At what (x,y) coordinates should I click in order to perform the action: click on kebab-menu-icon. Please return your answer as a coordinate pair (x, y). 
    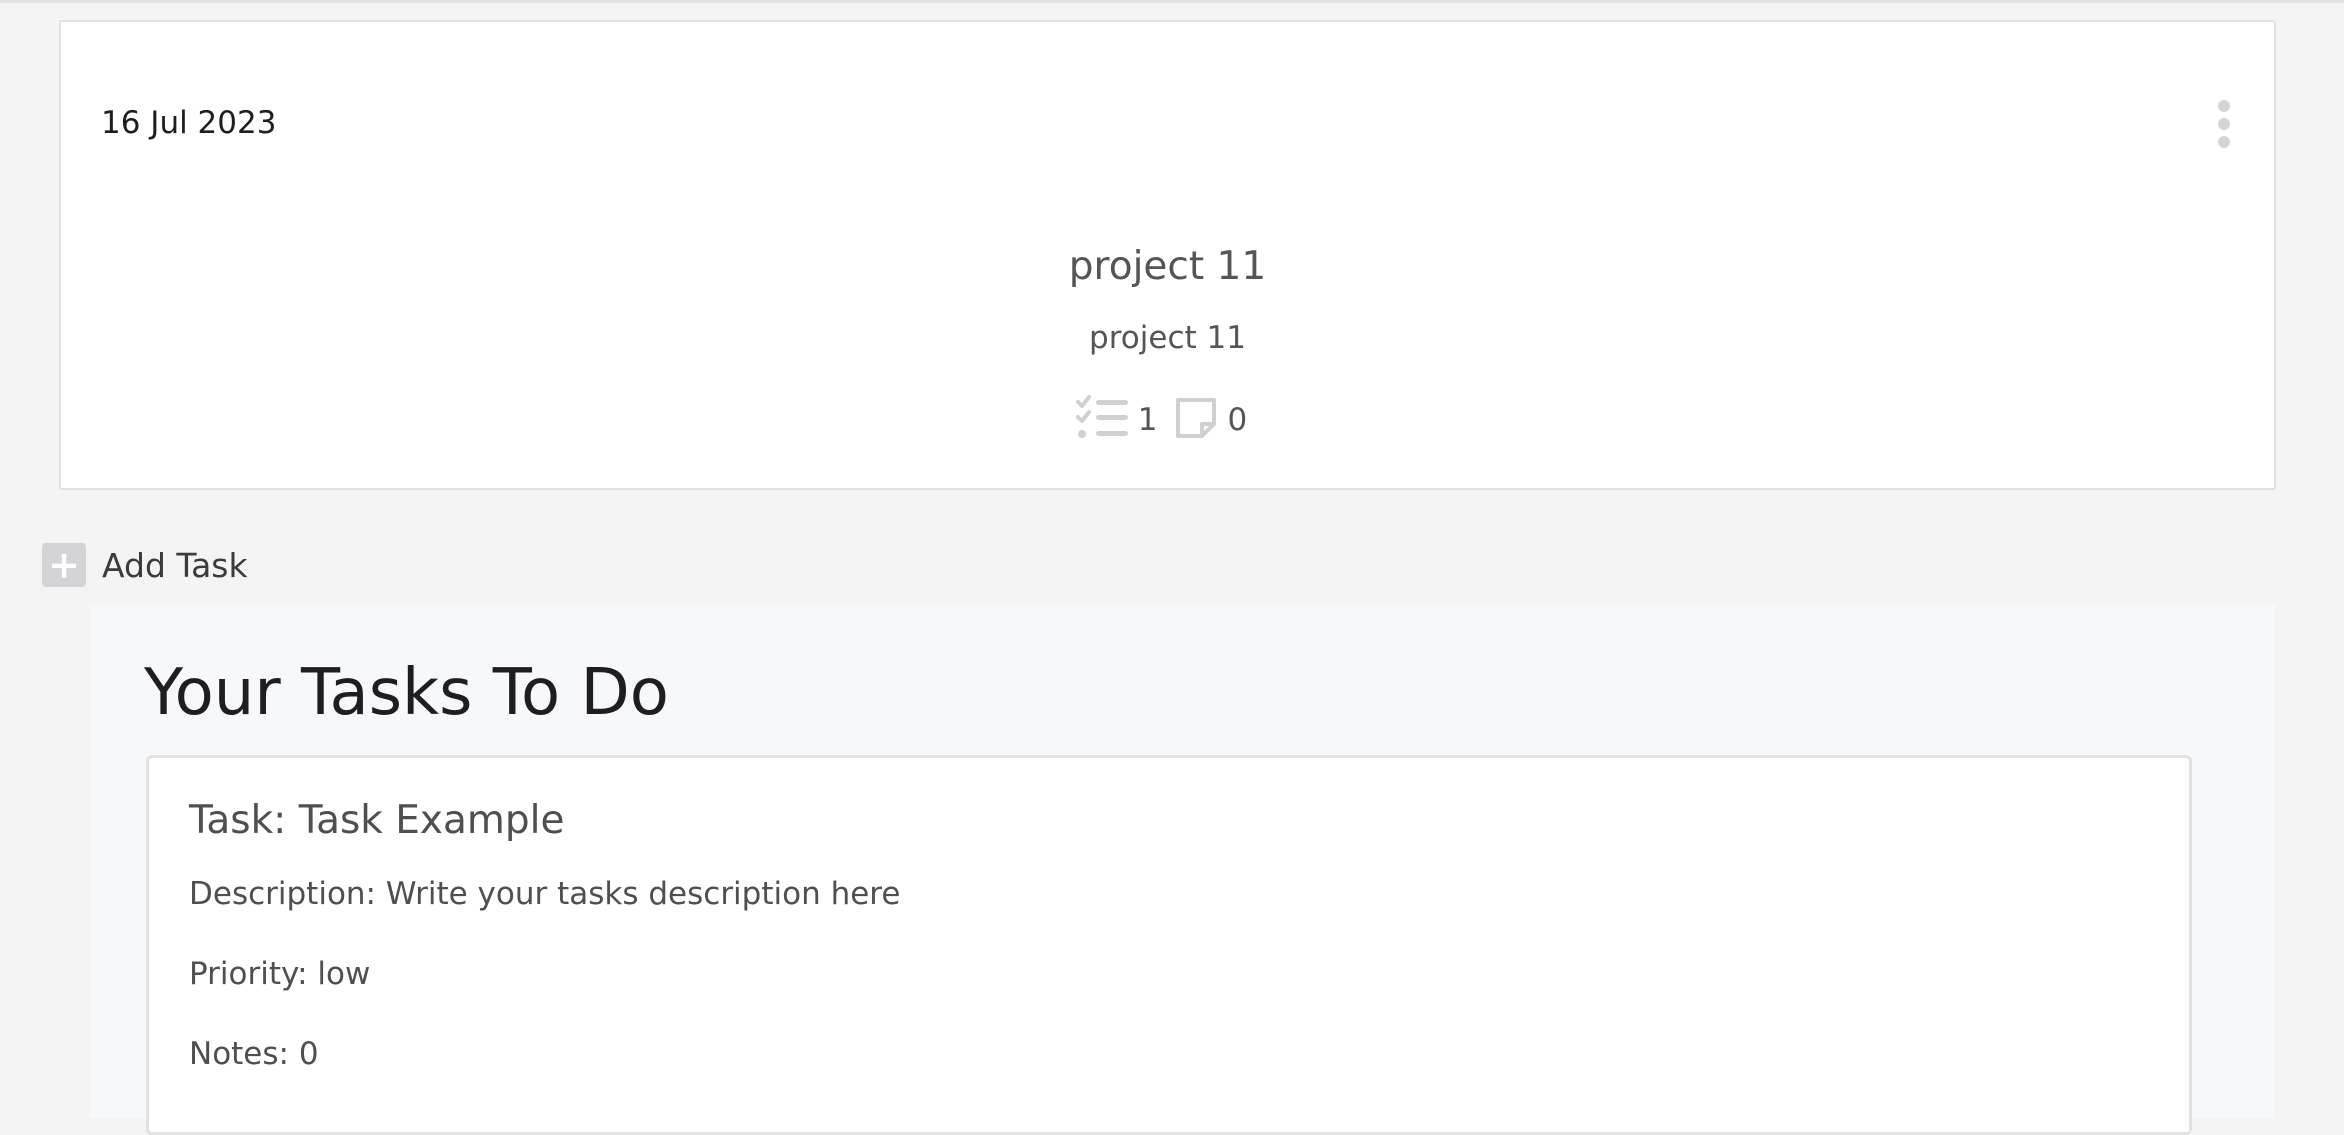
    Looking at the image, I should click on (2224, 115).